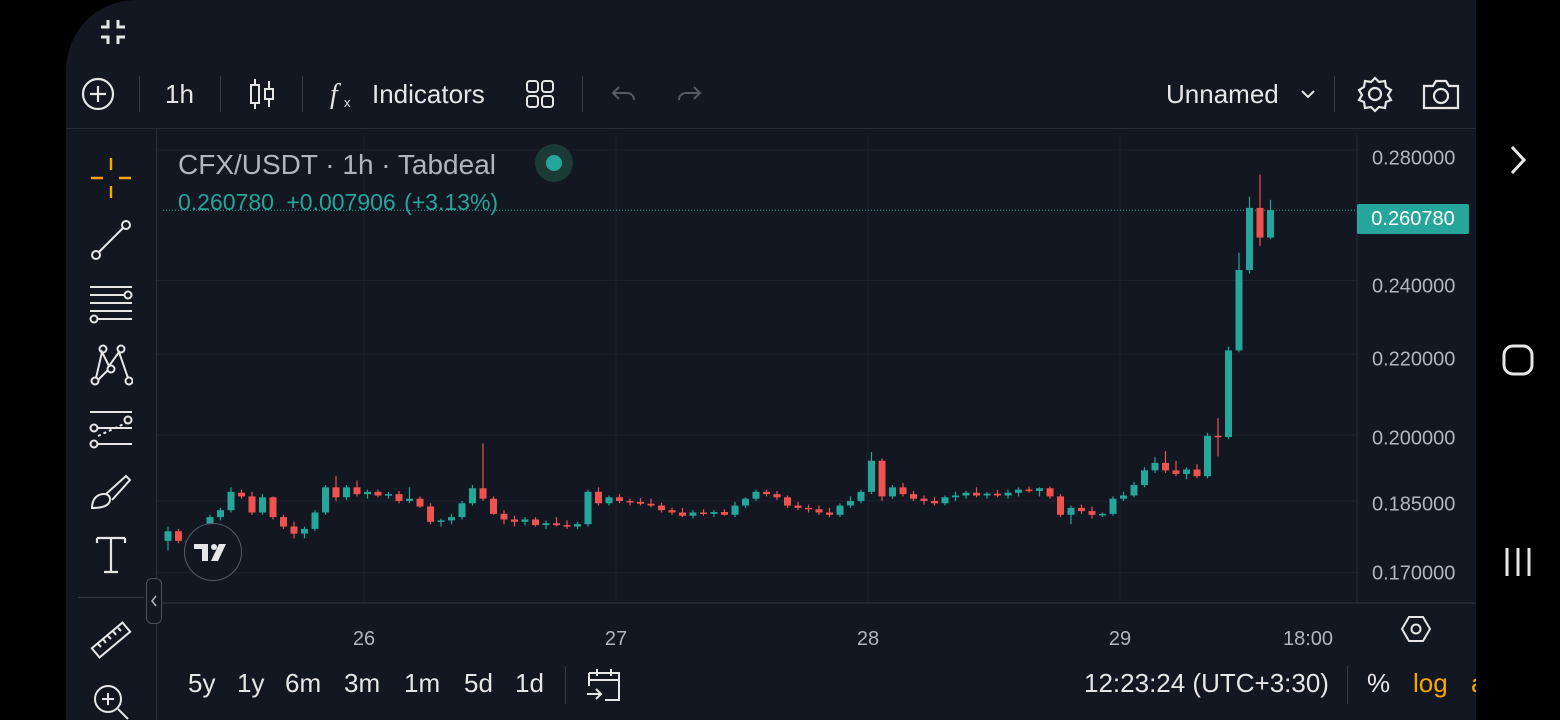  I want to click on pattern-icon, so click(111, 365).